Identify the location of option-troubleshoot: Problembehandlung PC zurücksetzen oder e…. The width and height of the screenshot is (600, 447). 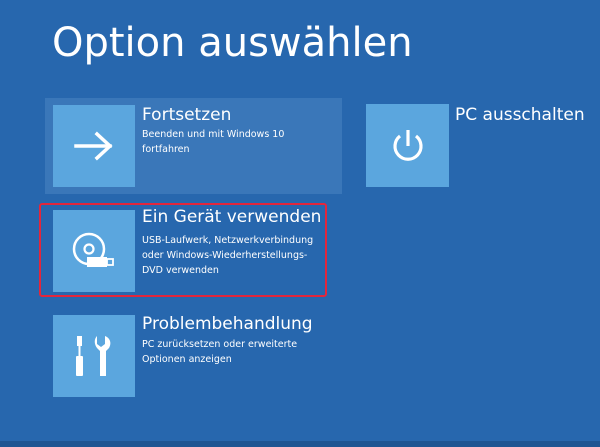
(186, 354).